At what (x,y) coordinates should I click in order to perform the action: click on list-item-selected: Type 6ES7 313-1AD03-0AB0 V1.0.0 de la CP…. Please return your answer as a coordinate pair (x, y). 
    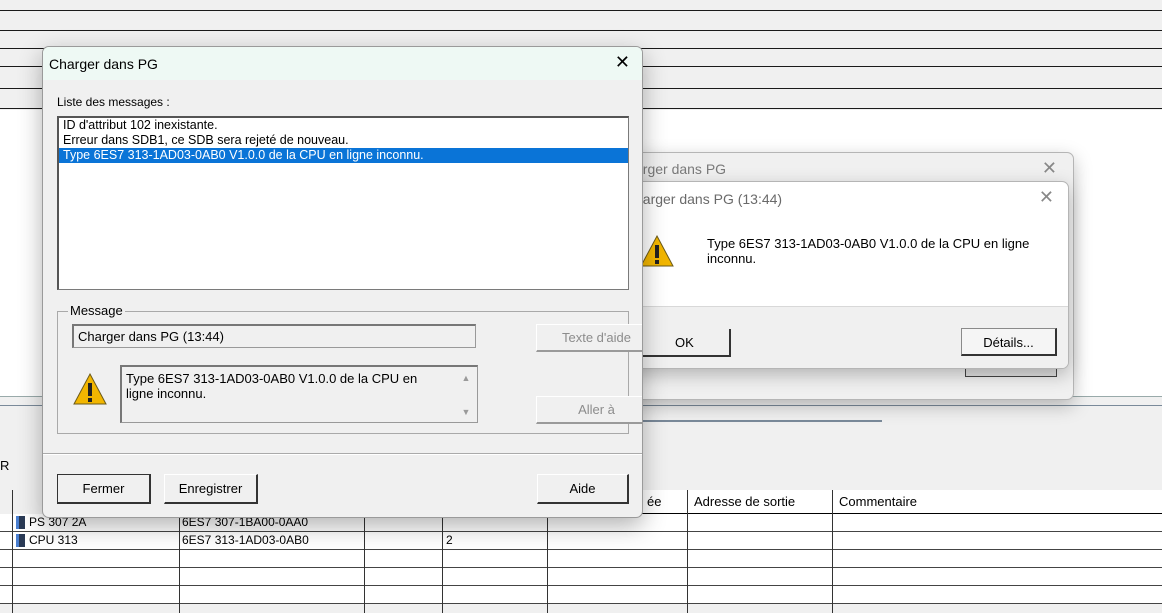
    Looking at the image, I should click on (343, 155).